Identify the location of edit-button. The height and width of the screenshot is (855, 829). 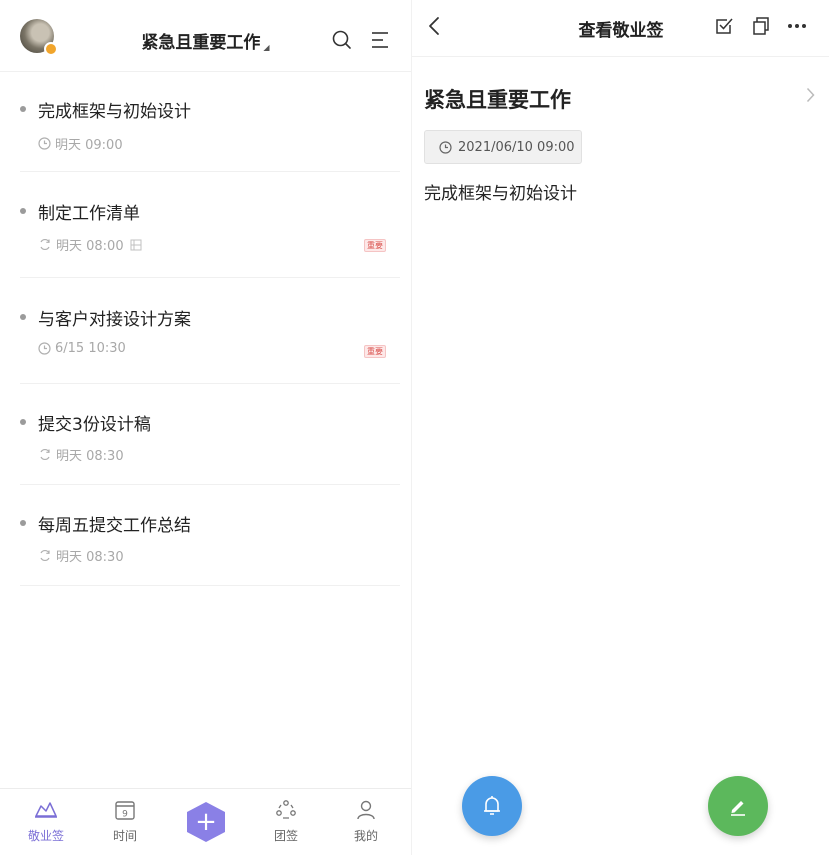
(738, 806).